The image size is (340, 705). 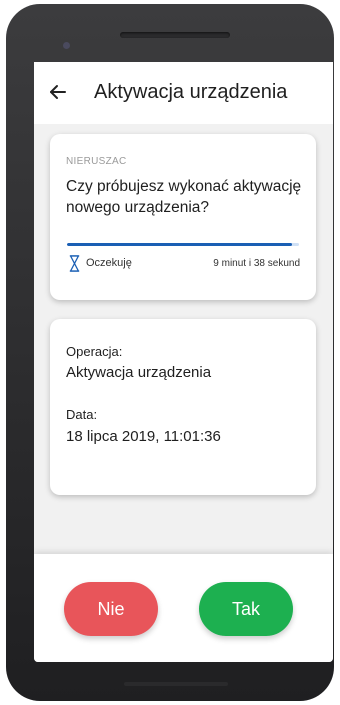 I want to click on earpiece-speaker, so click(x=175, y=35).